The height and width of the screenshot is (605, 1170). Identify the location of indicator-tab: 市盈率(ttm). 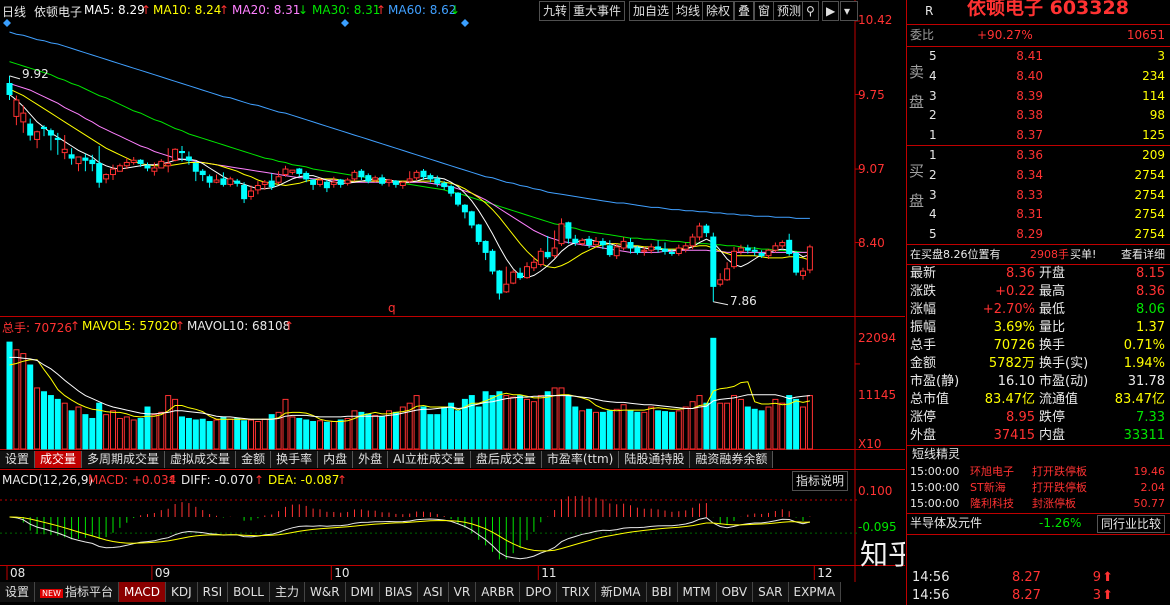
(581, 459).